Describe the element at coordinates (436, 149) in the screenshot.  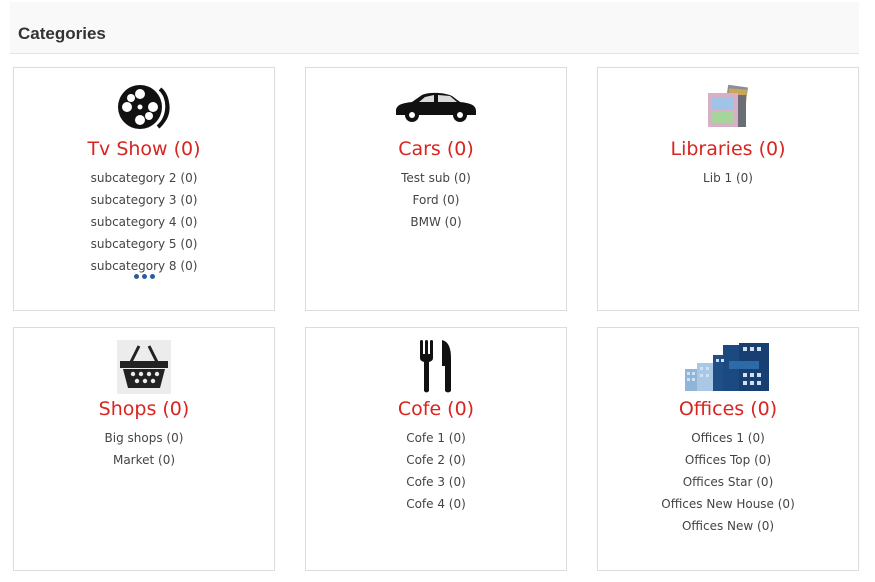
I see `category-title: Cars (0)` at that location.